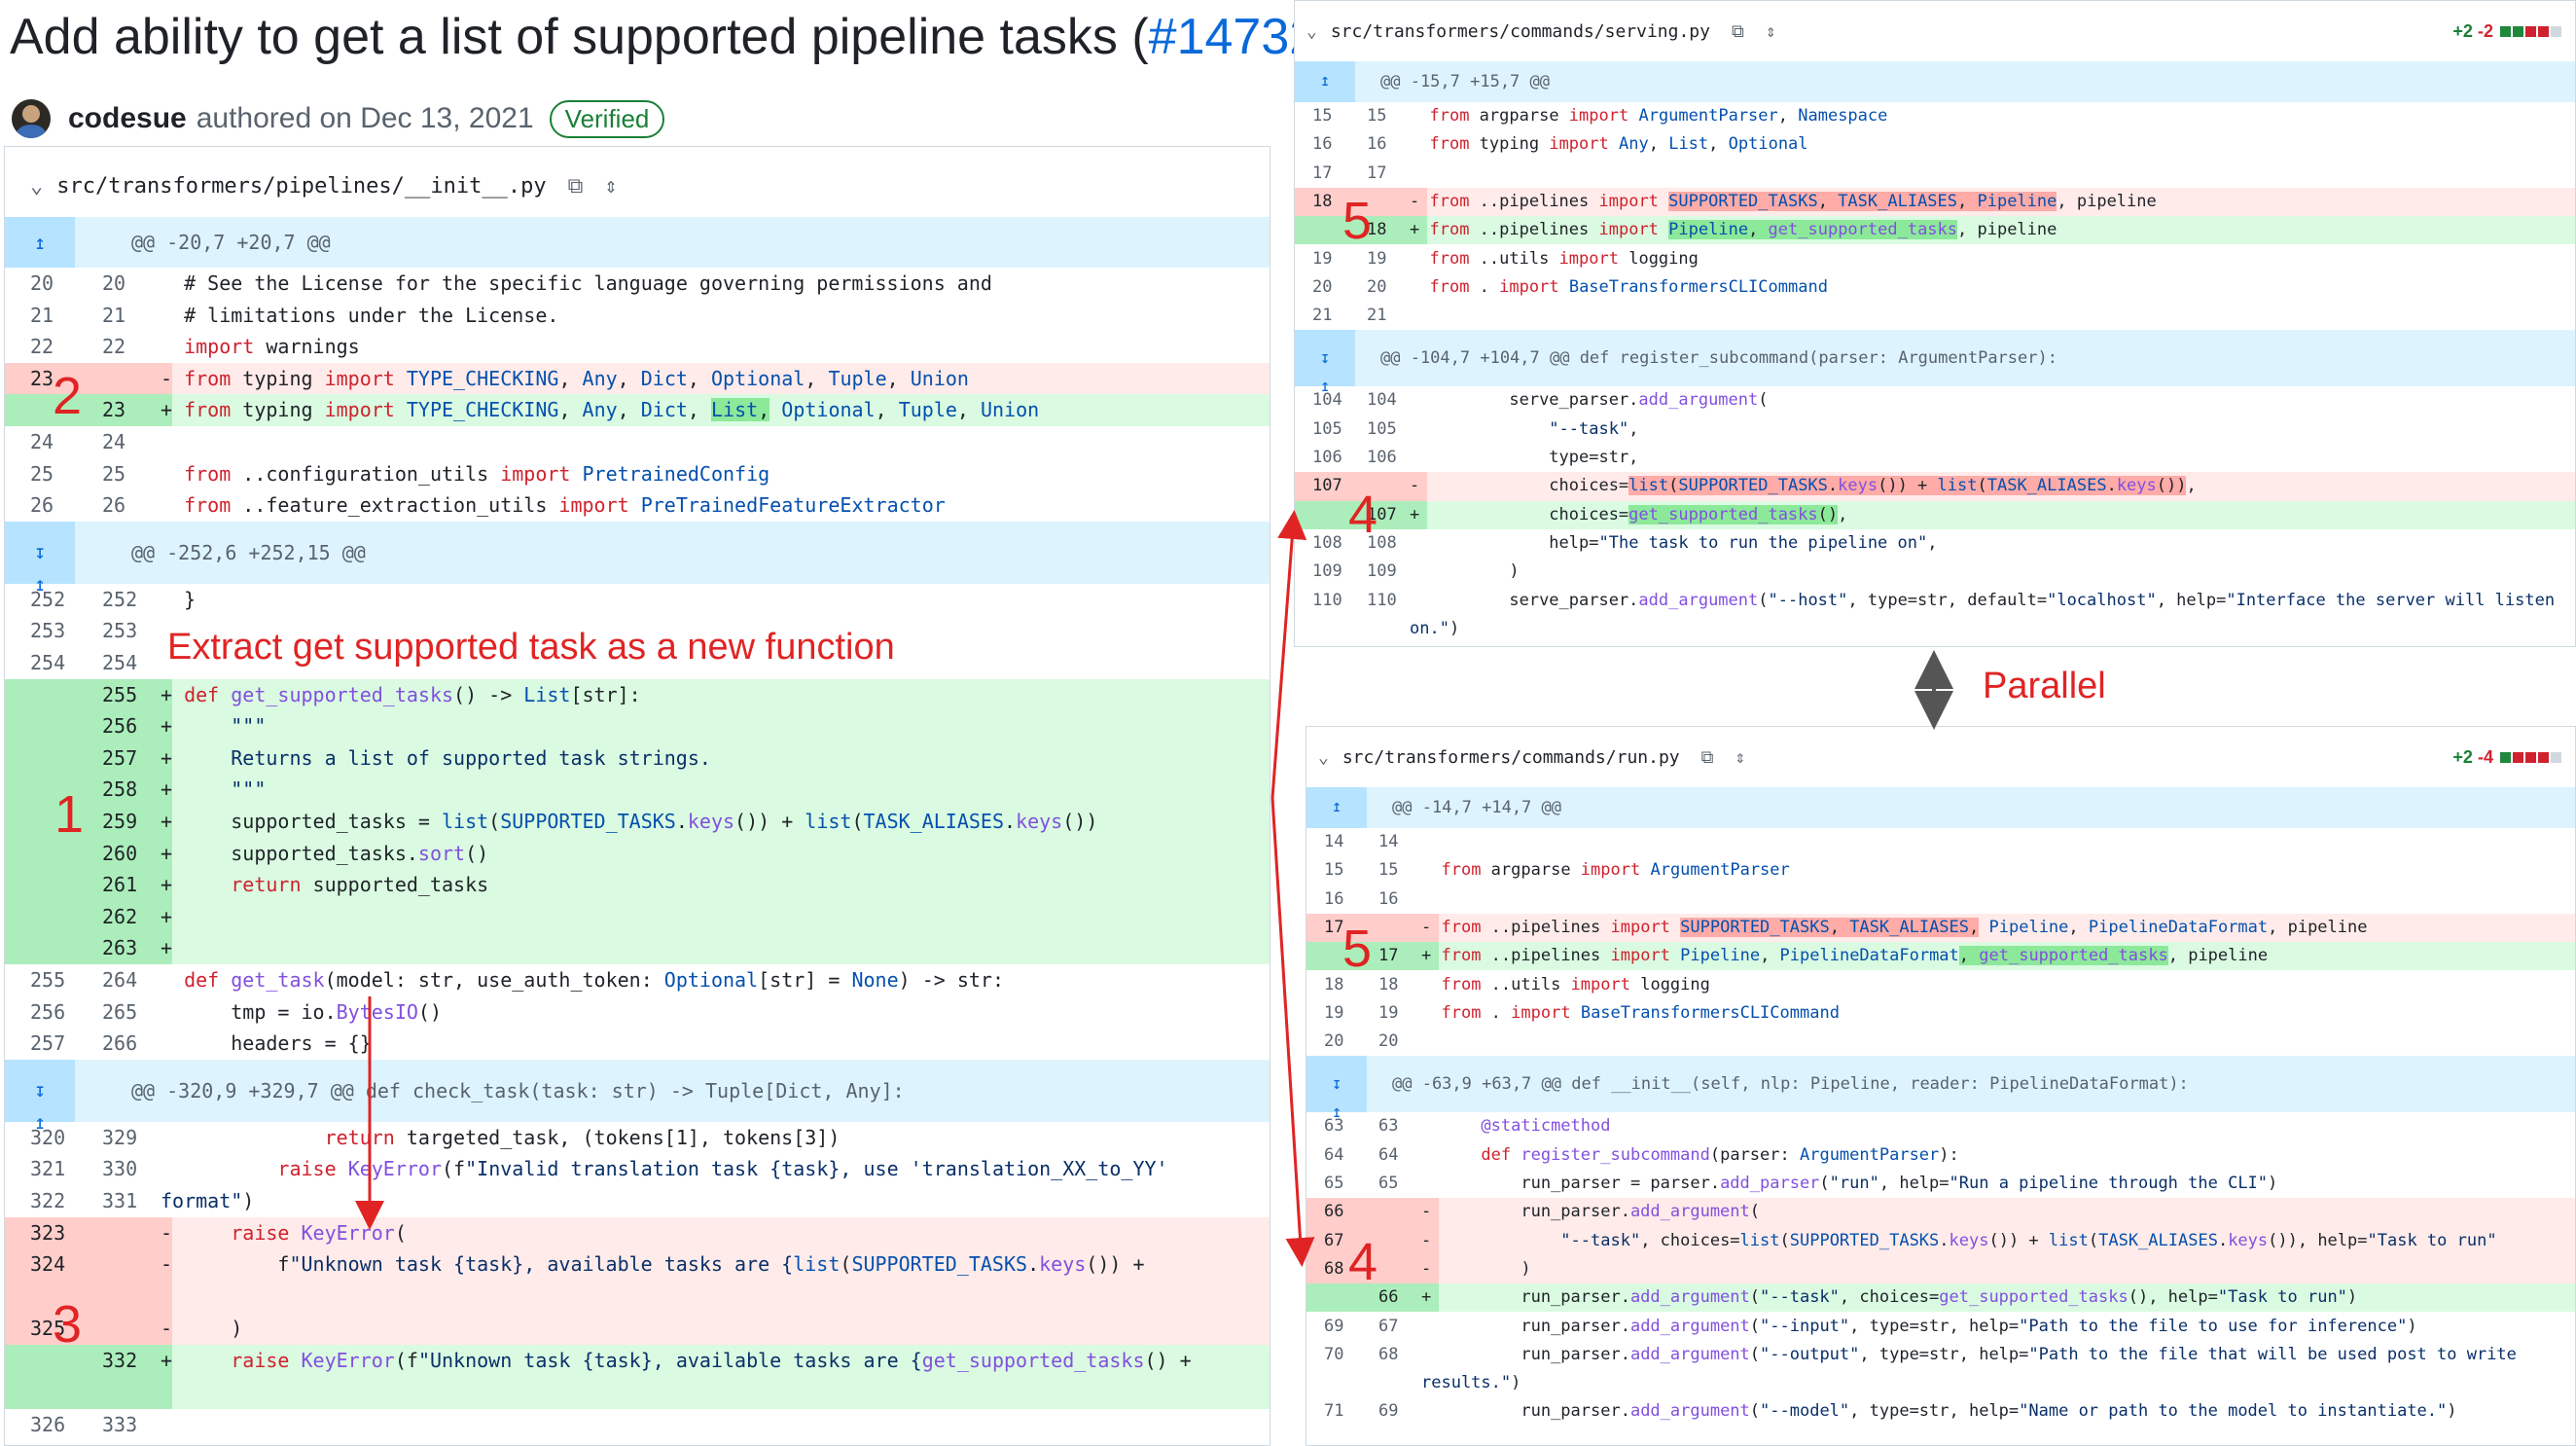  I want to click on diff-line: 261 + return supported_tasks, so click(637, 885).